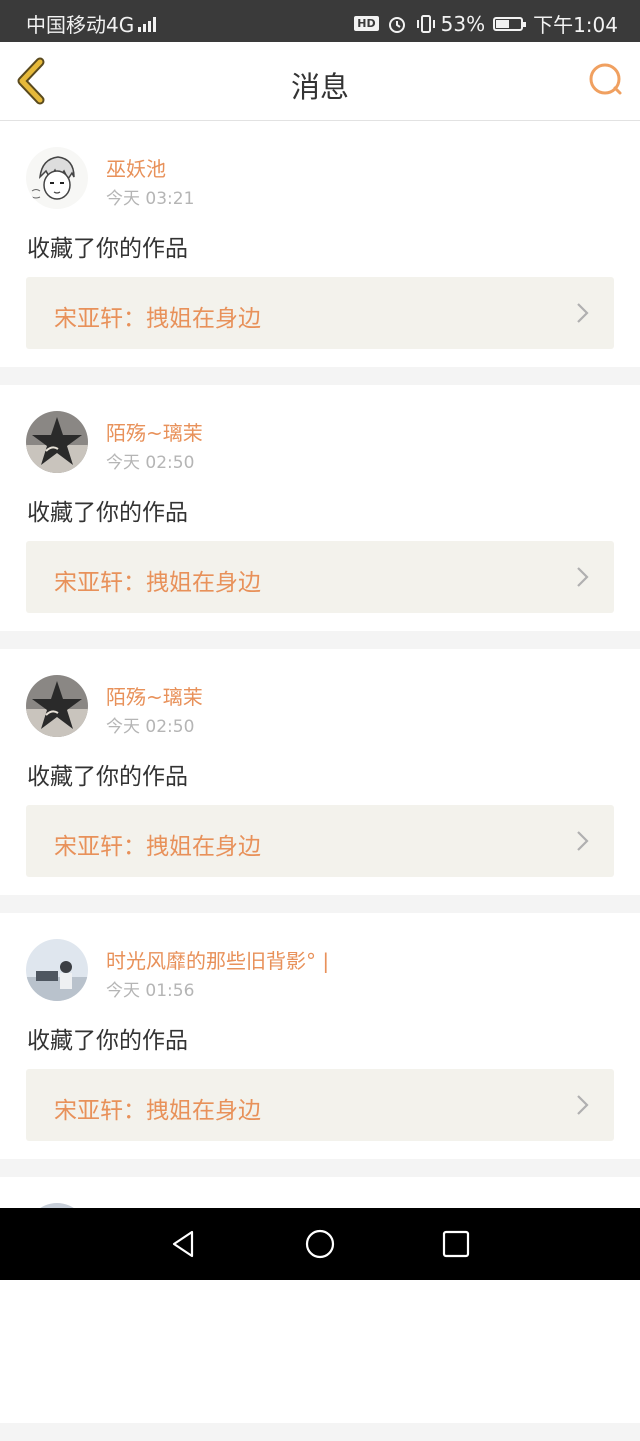 This screenshot has width=640, height=1441. What do you see at coordinates (136, 167) in the screenshot?
I see `username: 巫妖池` at bounding box center [136, 167].